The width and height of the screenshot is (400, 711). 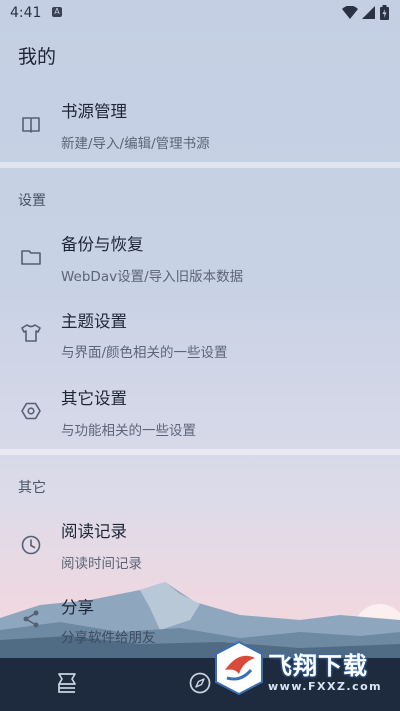 I want to click on book-source-item: 书源管理 新建/导入/编辑/管理书源, so click(x=200, y=122).